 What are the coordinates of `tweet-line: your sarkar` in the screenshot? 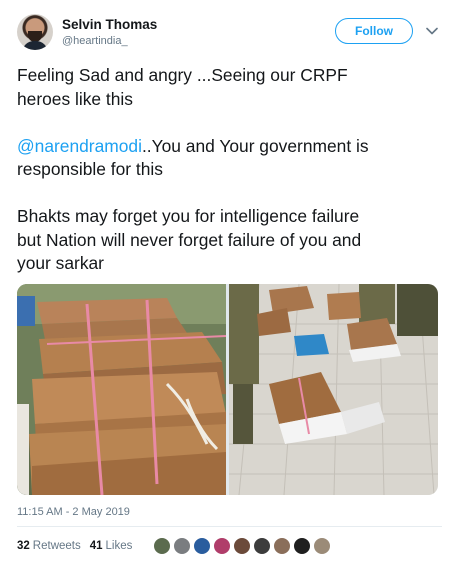 It's located at (60, 263).